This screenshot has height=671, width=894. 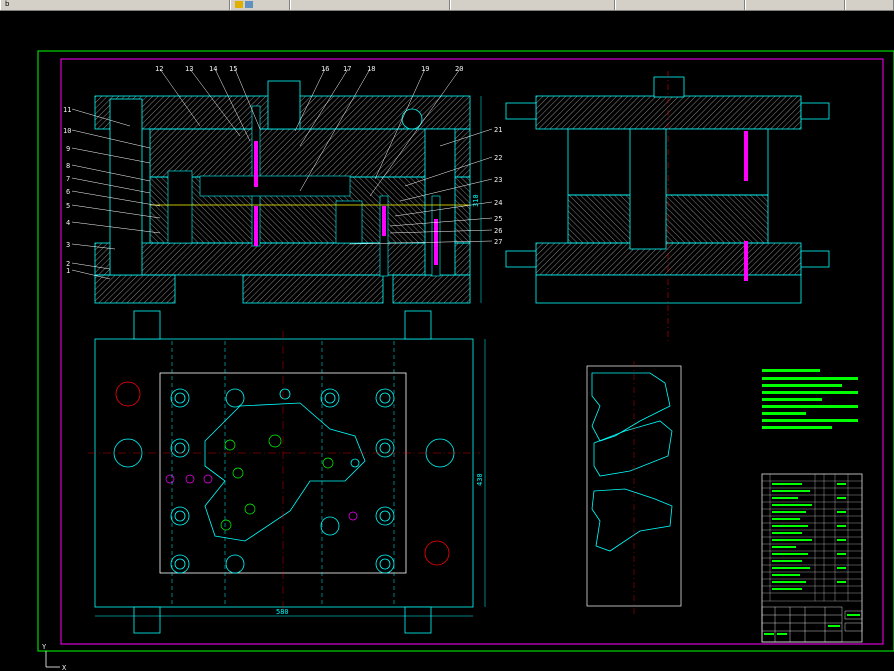 I want to click on ucs-x-label: X, so click(x=64, y=667).